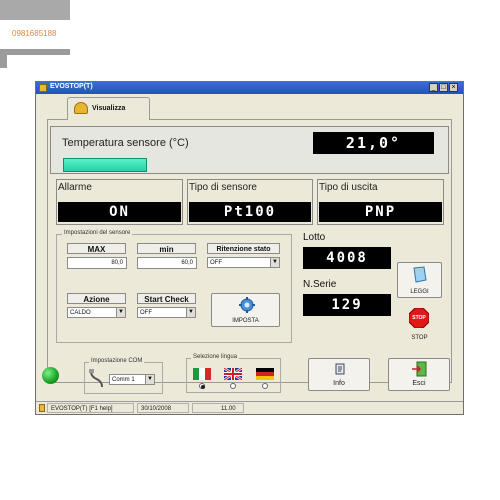  I want to click on min-input: 60,0, so click(167, 263).